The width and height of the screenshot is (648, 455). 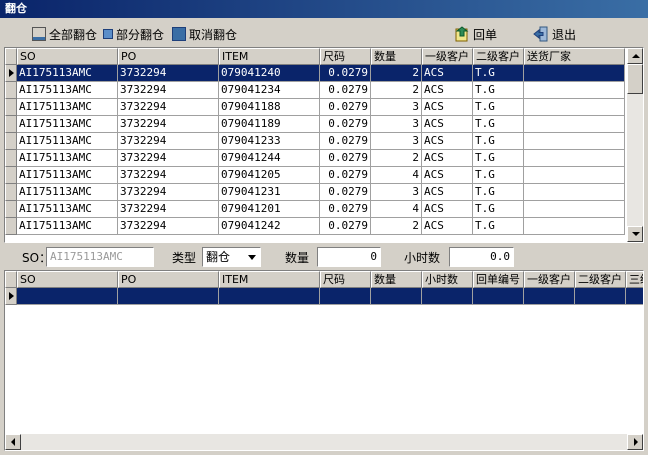 I want to click on top-grid-row: AI175113AMC 3732294 079041234 0.0279 2 ACS T.G, so click(x=315, y=90).